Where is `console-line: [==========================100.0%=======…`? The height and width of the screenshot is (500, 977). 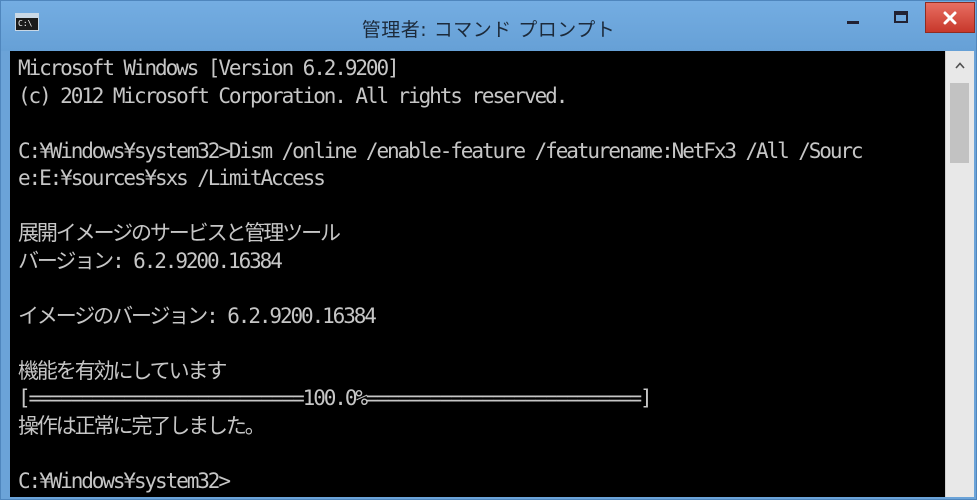 console-line: [==========================100.0%=======… is located at coordinates (335, 398).